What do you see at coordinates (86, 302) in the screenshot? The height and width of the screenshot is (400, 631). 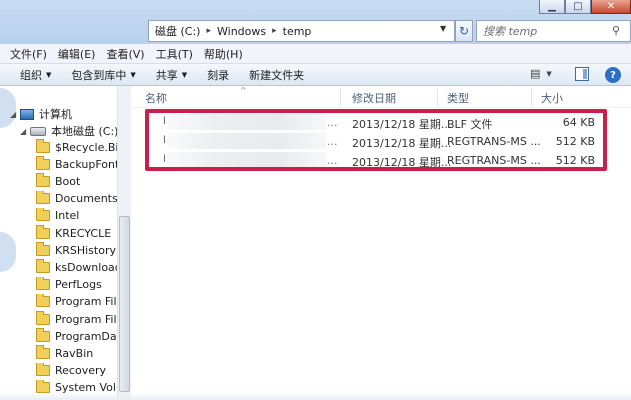 I see `nav-folder-label: Program Files` at bounding box center [86, 302].